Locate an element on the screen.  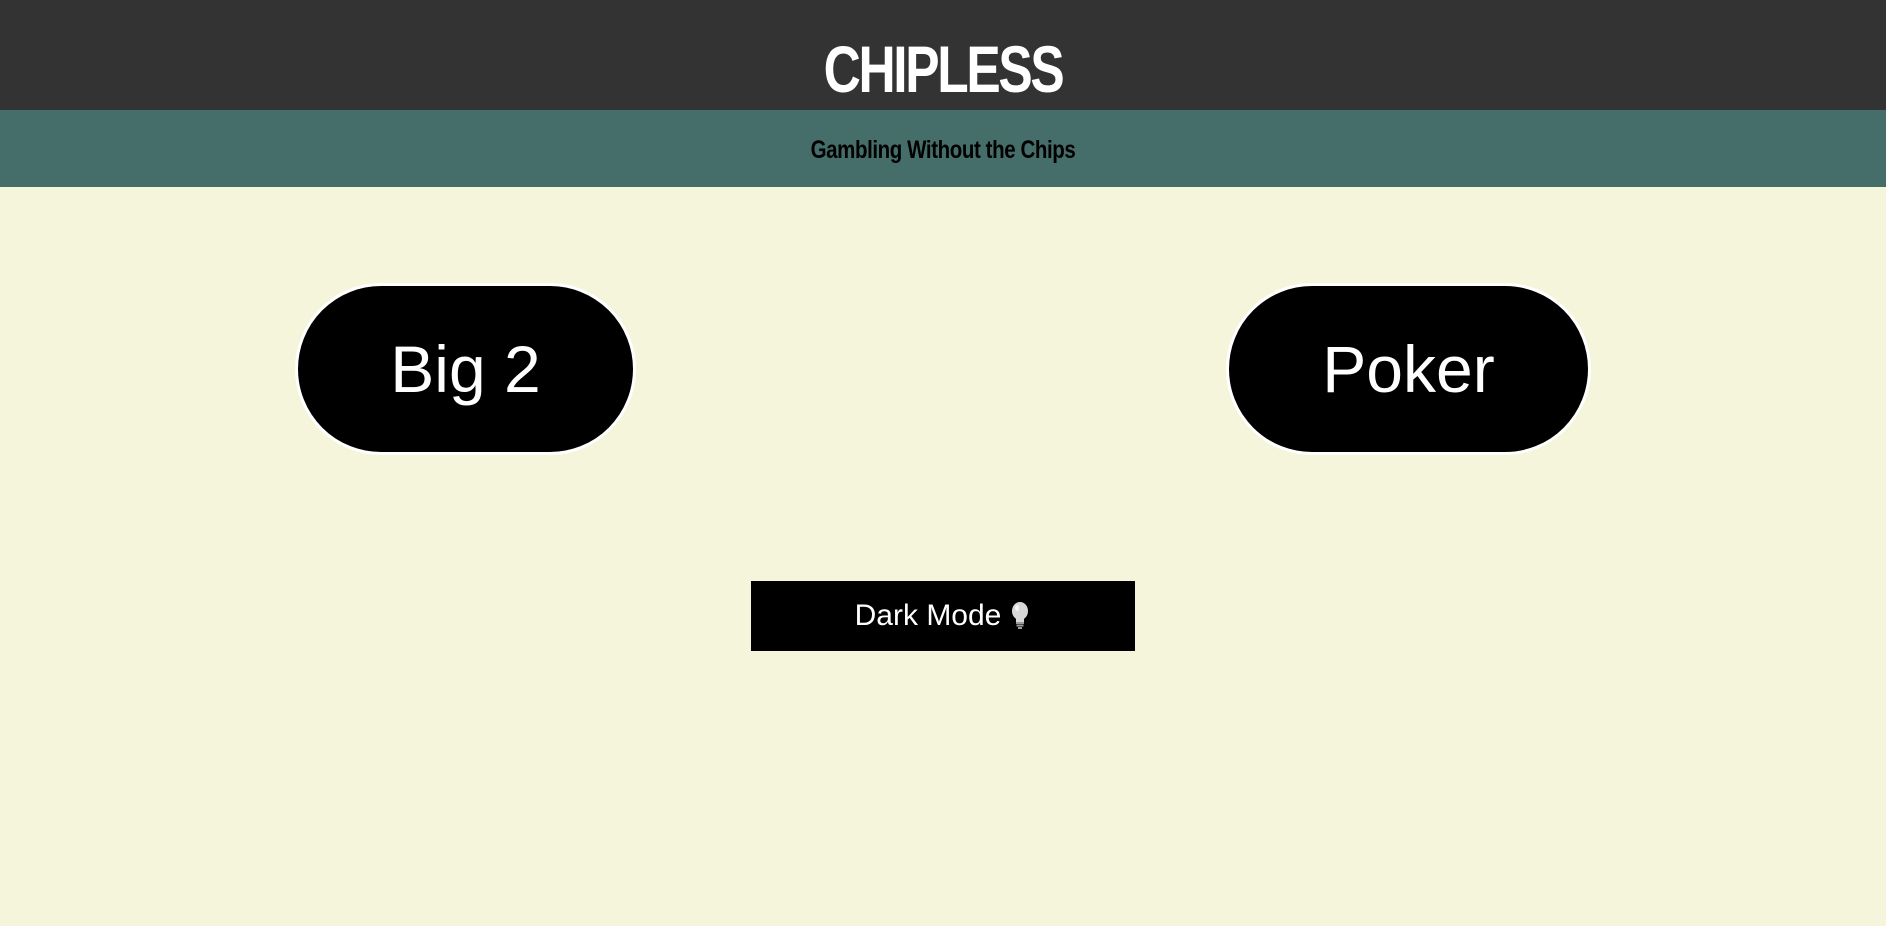
site-title: CHIPLESS is located at coordinates (944, 69).